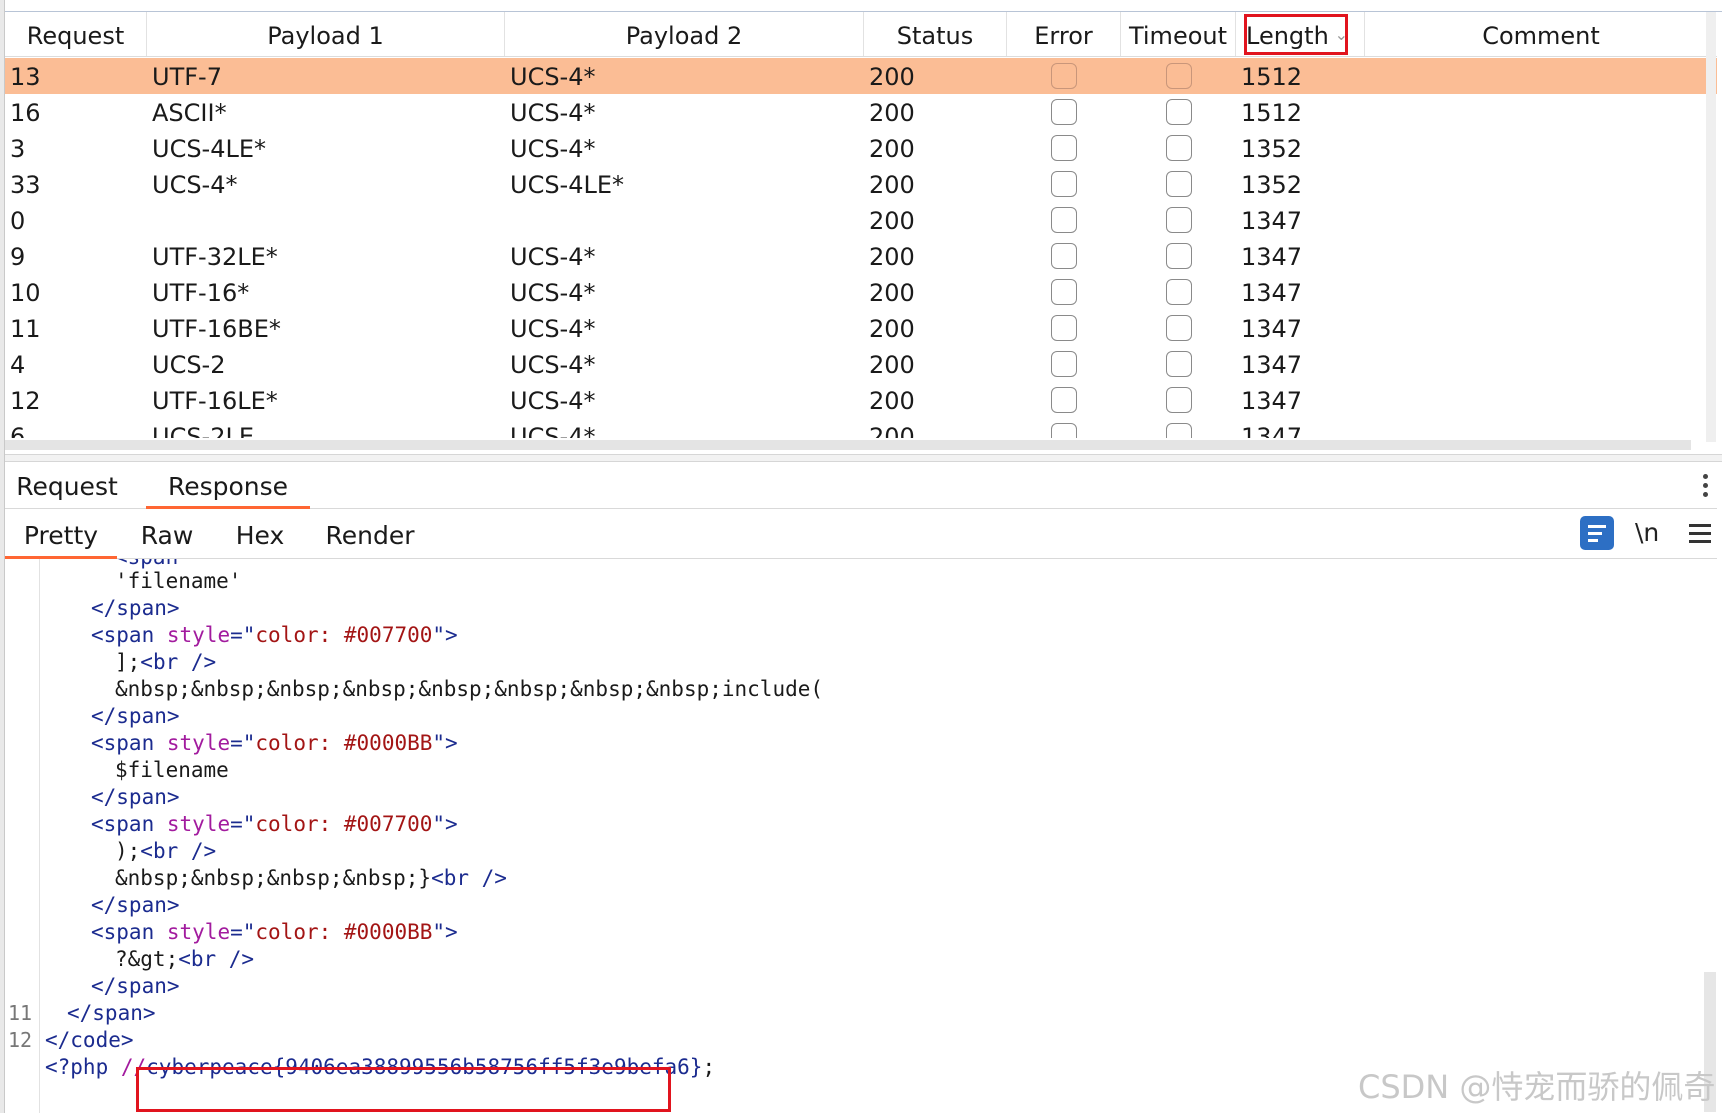  I want to click on cell-status: 200, so click(892, 113).